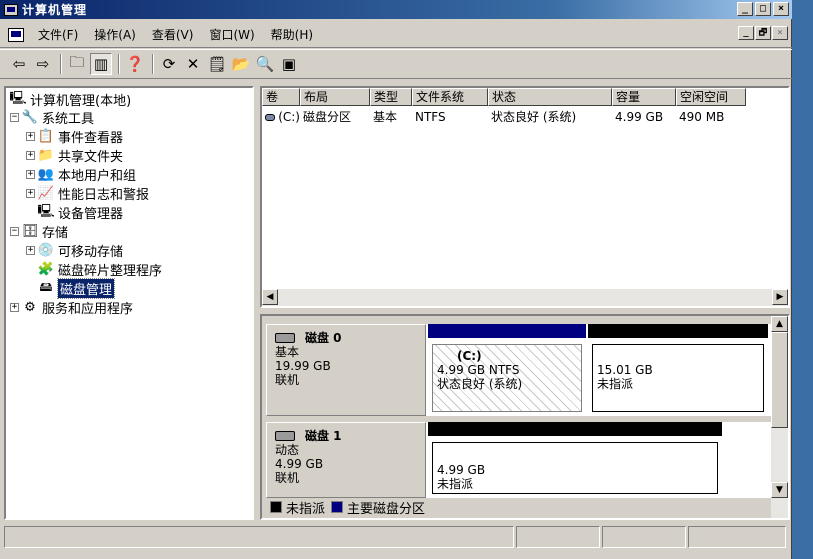  I want to click on cell-type: 基本, so click(385, 117).